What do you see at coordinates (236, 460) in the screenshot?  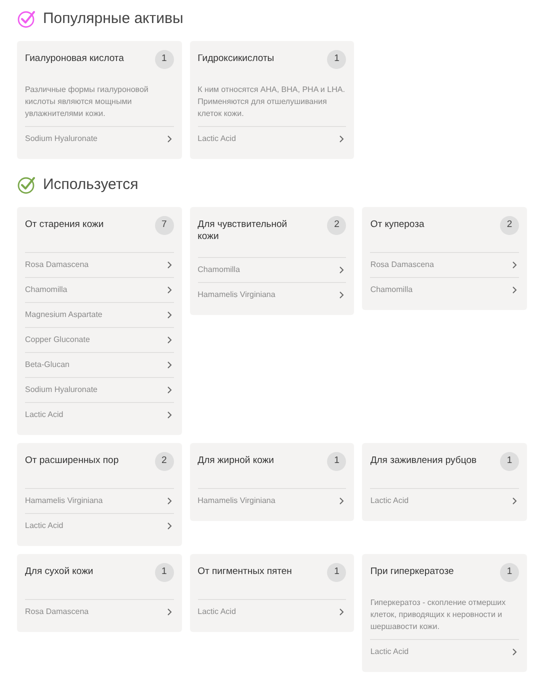 I see `card-title: Для жирной кожи` at bounding box center [236, 460].